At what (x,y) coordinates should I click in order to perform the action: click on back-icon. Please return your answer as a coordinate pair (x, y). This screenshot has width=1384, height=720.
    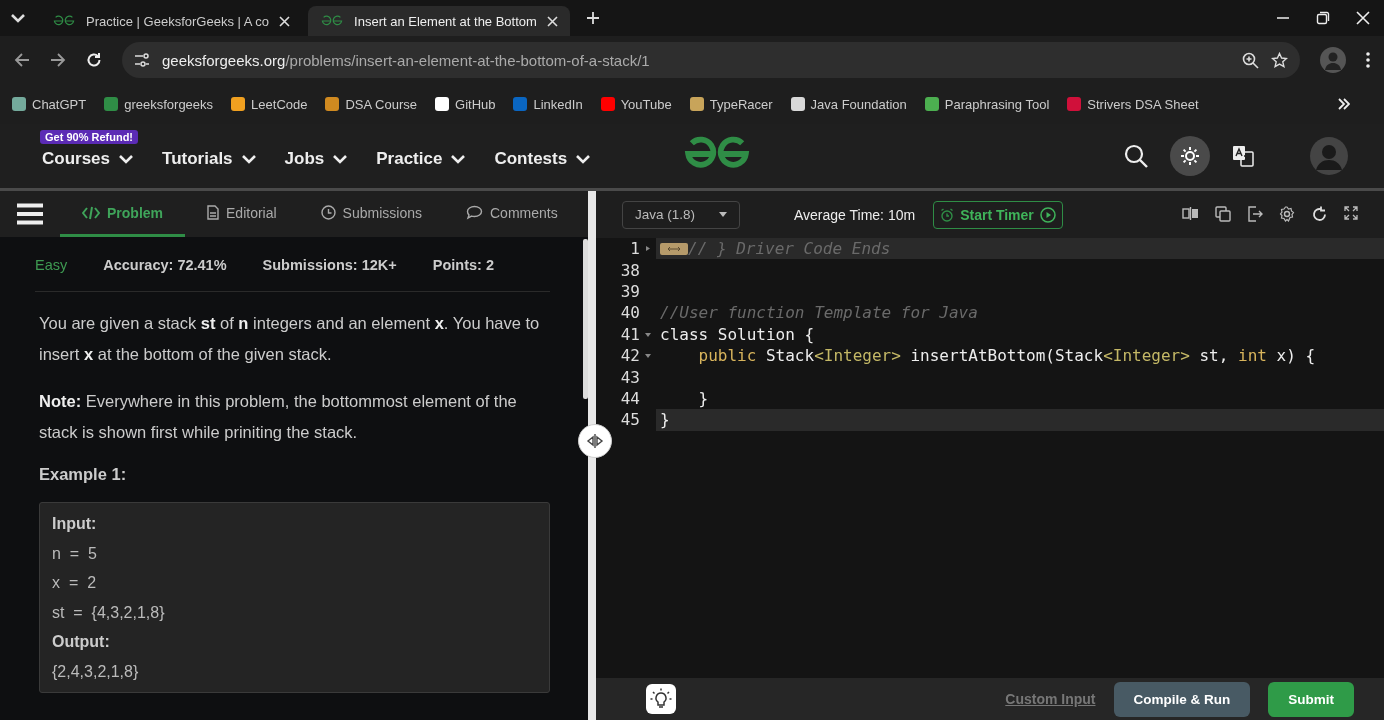
    Looking at the image, I should click on (22, 60).